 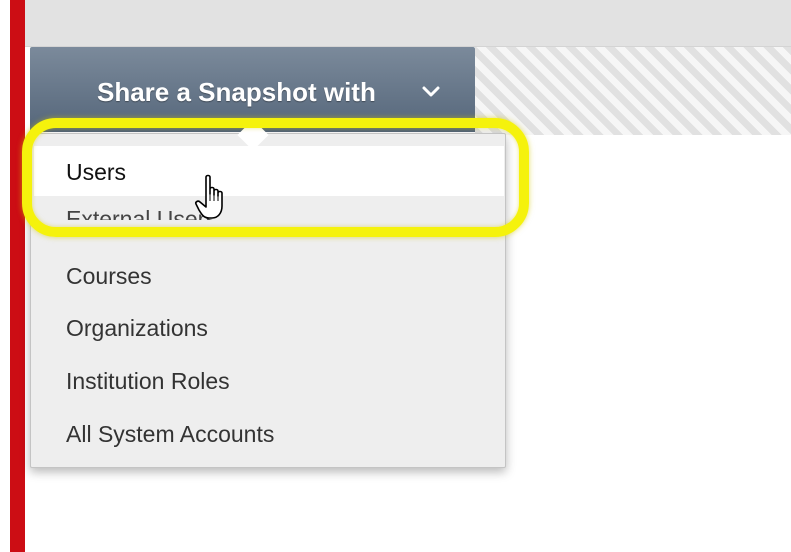 I want to click on hand-pointer-icon, so click(x=209, y=196).